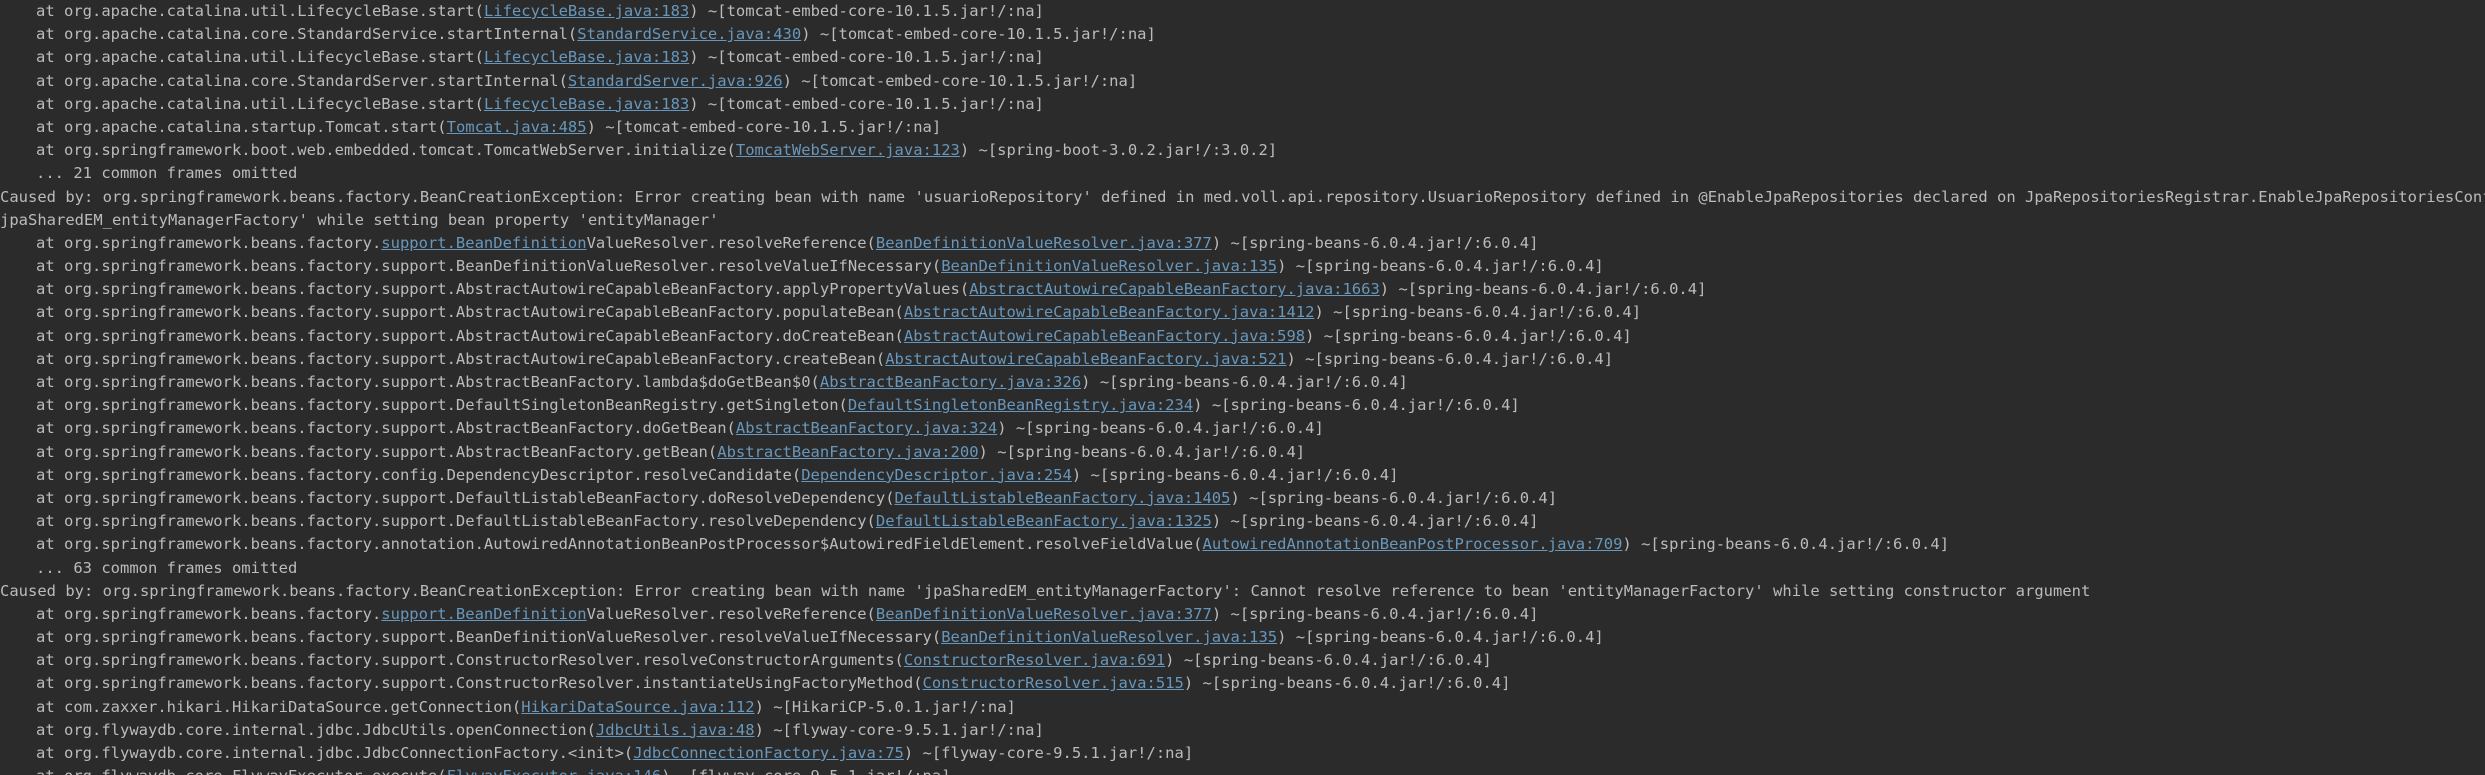  What do you see at coordinates (675, 730) in the screenshot?
I see `source-file-link: JdbcUtils.java:48` at bounding box center [675, 730].